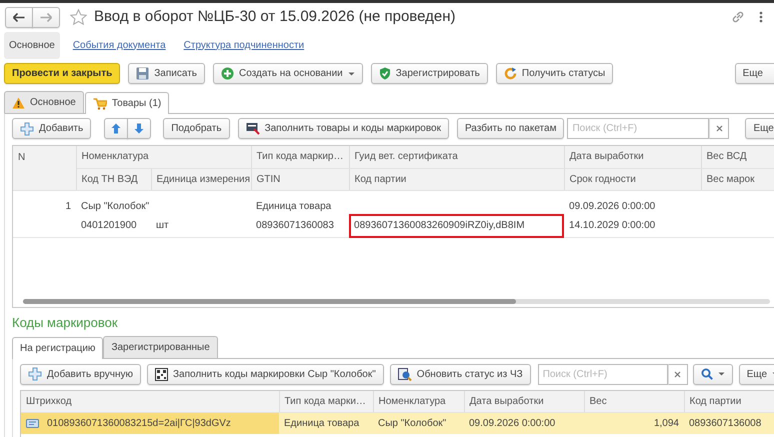 This screenshot has width=774, height=437. Describe the element at coordinates (150, 401) in the screenshot. I see `column-header: Штрихкод` at that location.